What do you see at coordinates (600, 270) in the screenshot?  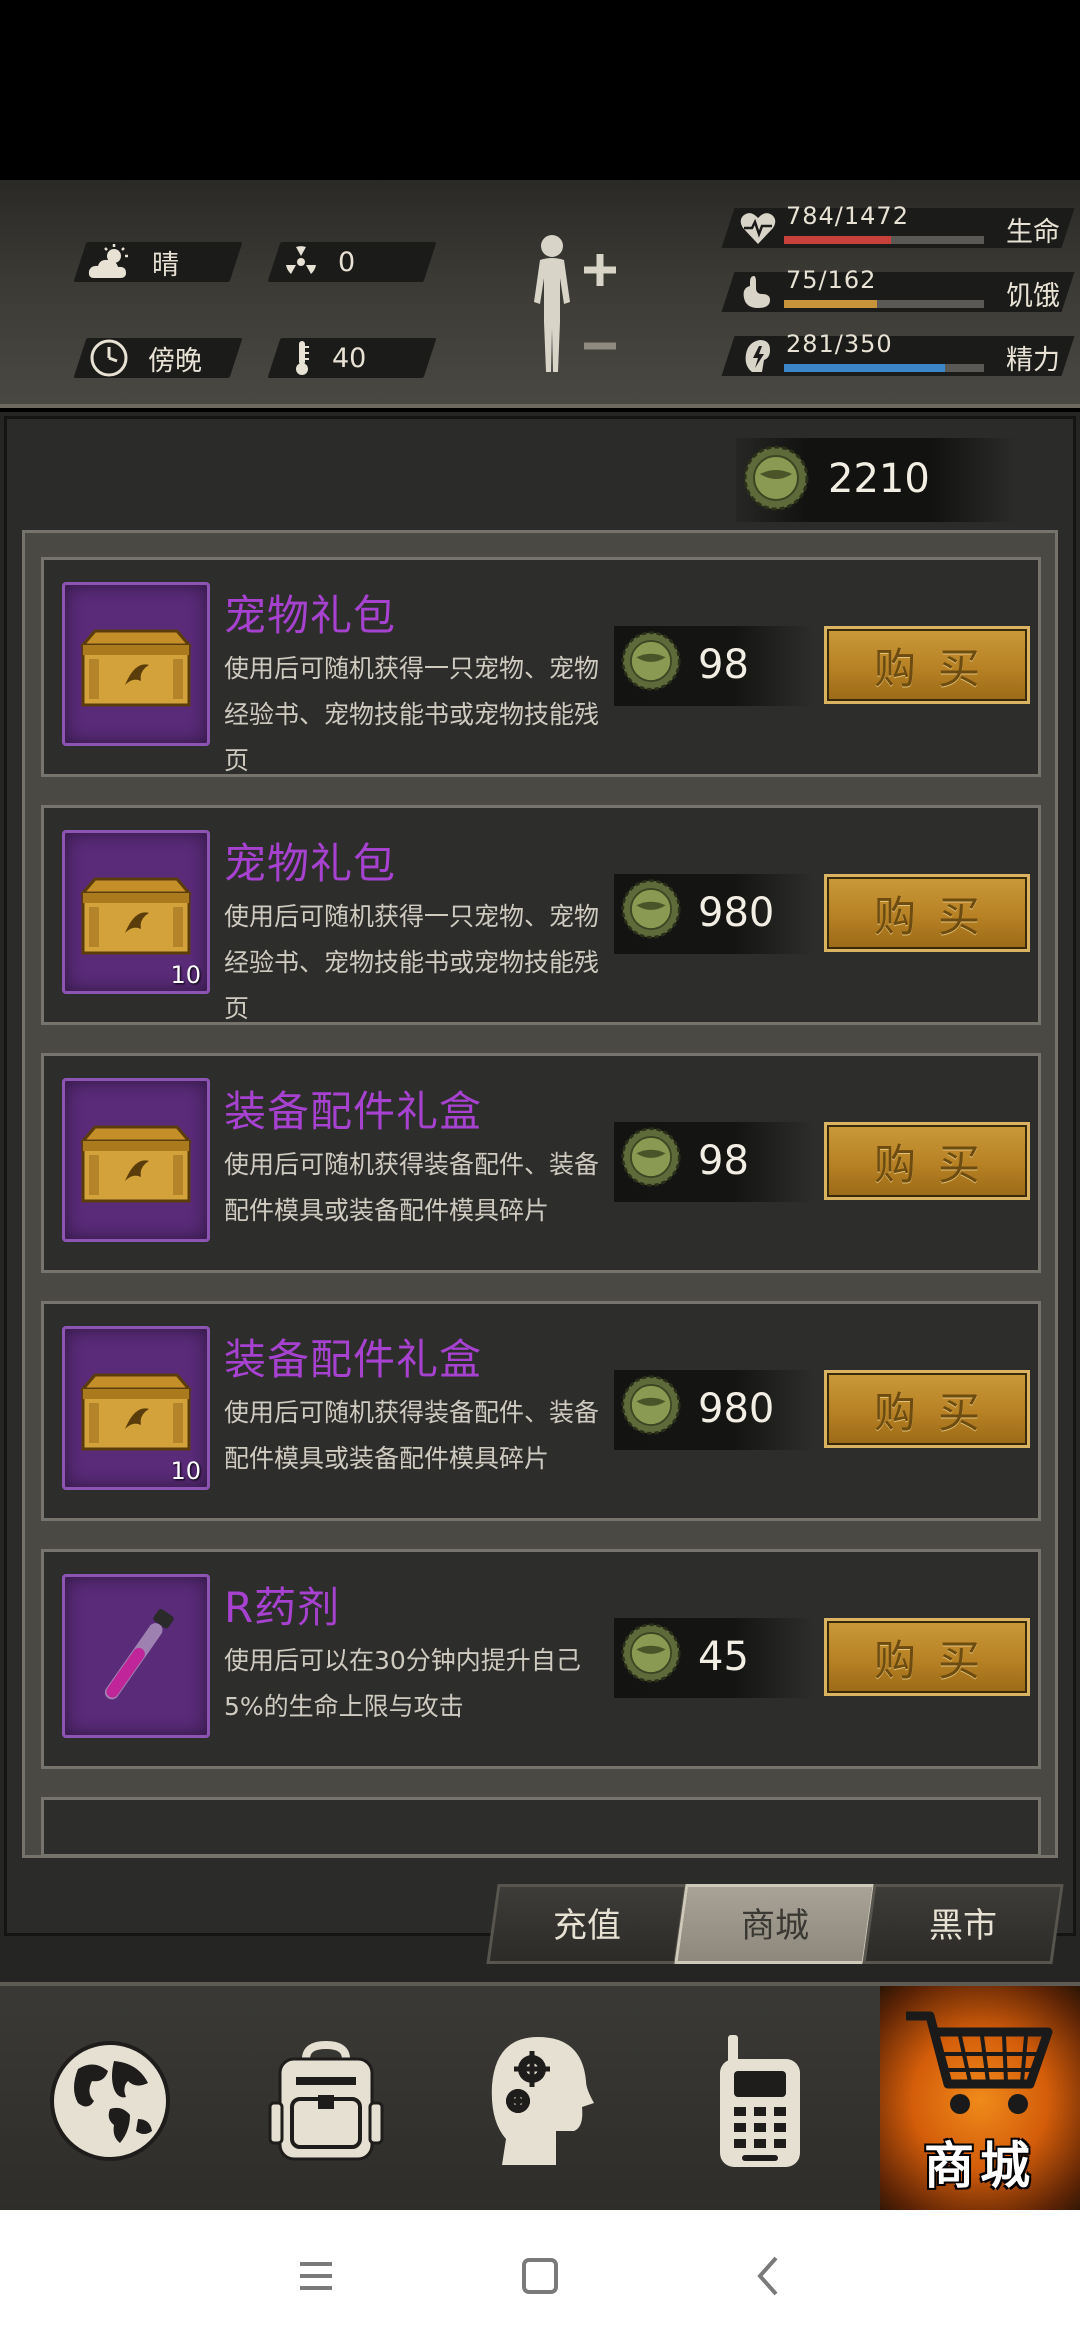 I see `plus-icon` at bounding box center [600, 270].